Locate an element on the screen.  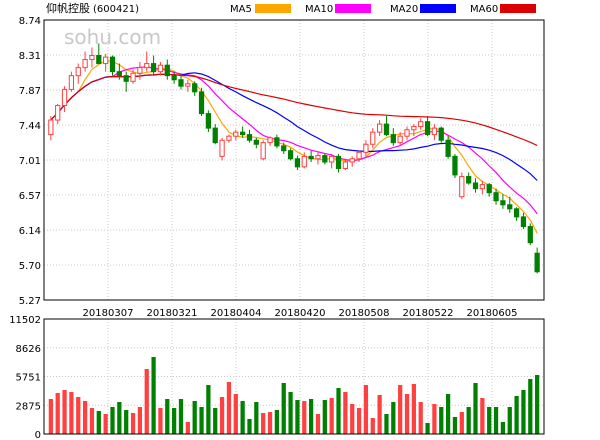
legend-label-ma20: MA20 is located at coordinates (404, 9).